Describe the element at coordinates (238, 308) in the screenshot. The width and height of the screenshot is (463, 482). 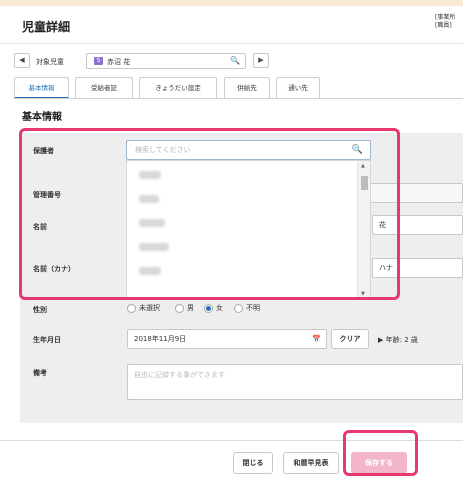
I see `gender-radio-unknown` at that location.